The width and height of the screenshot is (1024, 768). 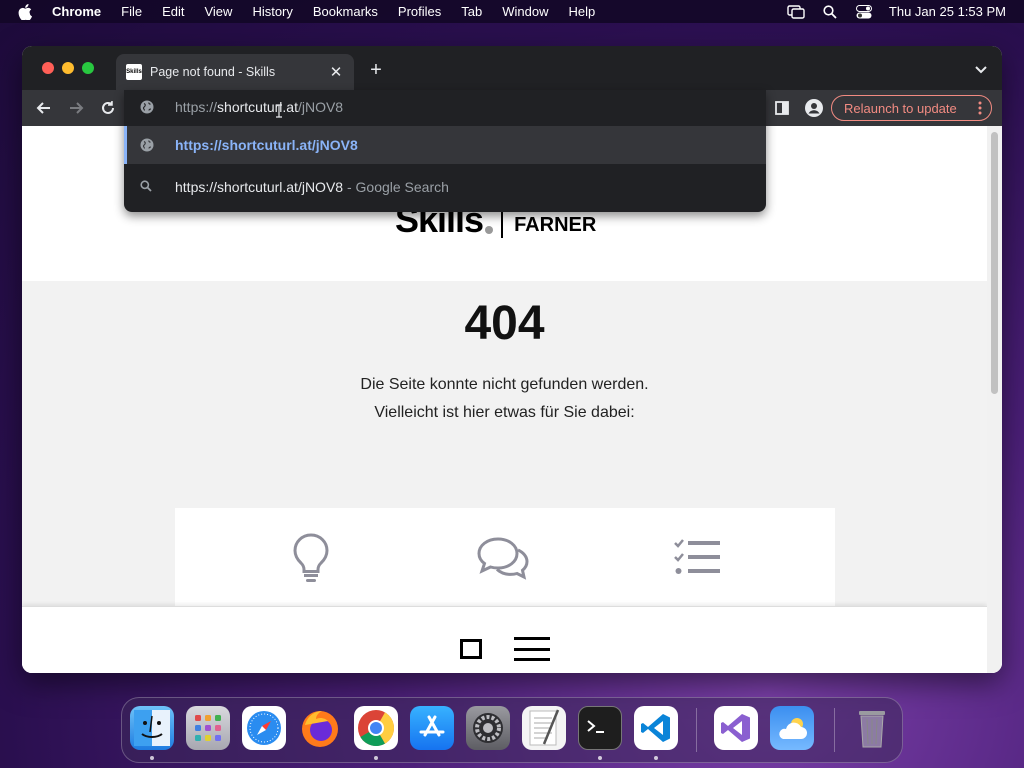 What do you see at coordinates (600, 758) in the screenshot?
I see `terminal-running-dot` at bounding box center [600, 758].